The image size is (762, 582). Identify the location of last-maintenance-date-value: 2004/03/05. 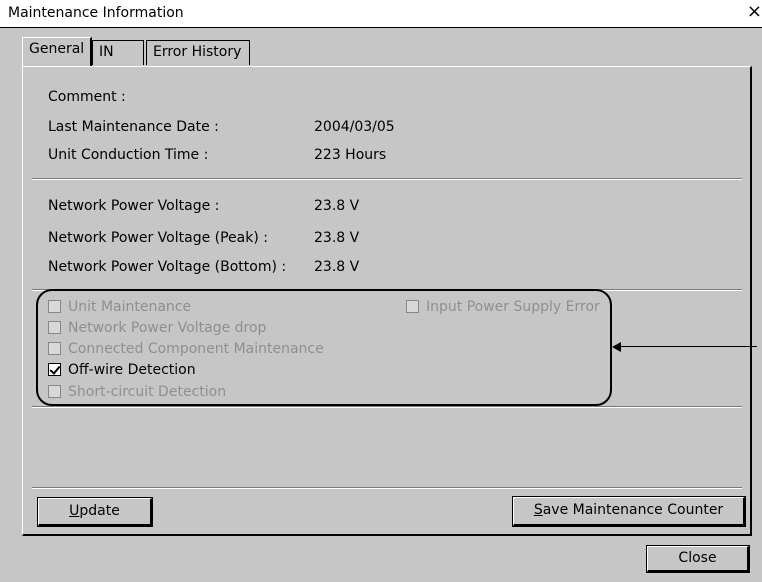
(354, 127).